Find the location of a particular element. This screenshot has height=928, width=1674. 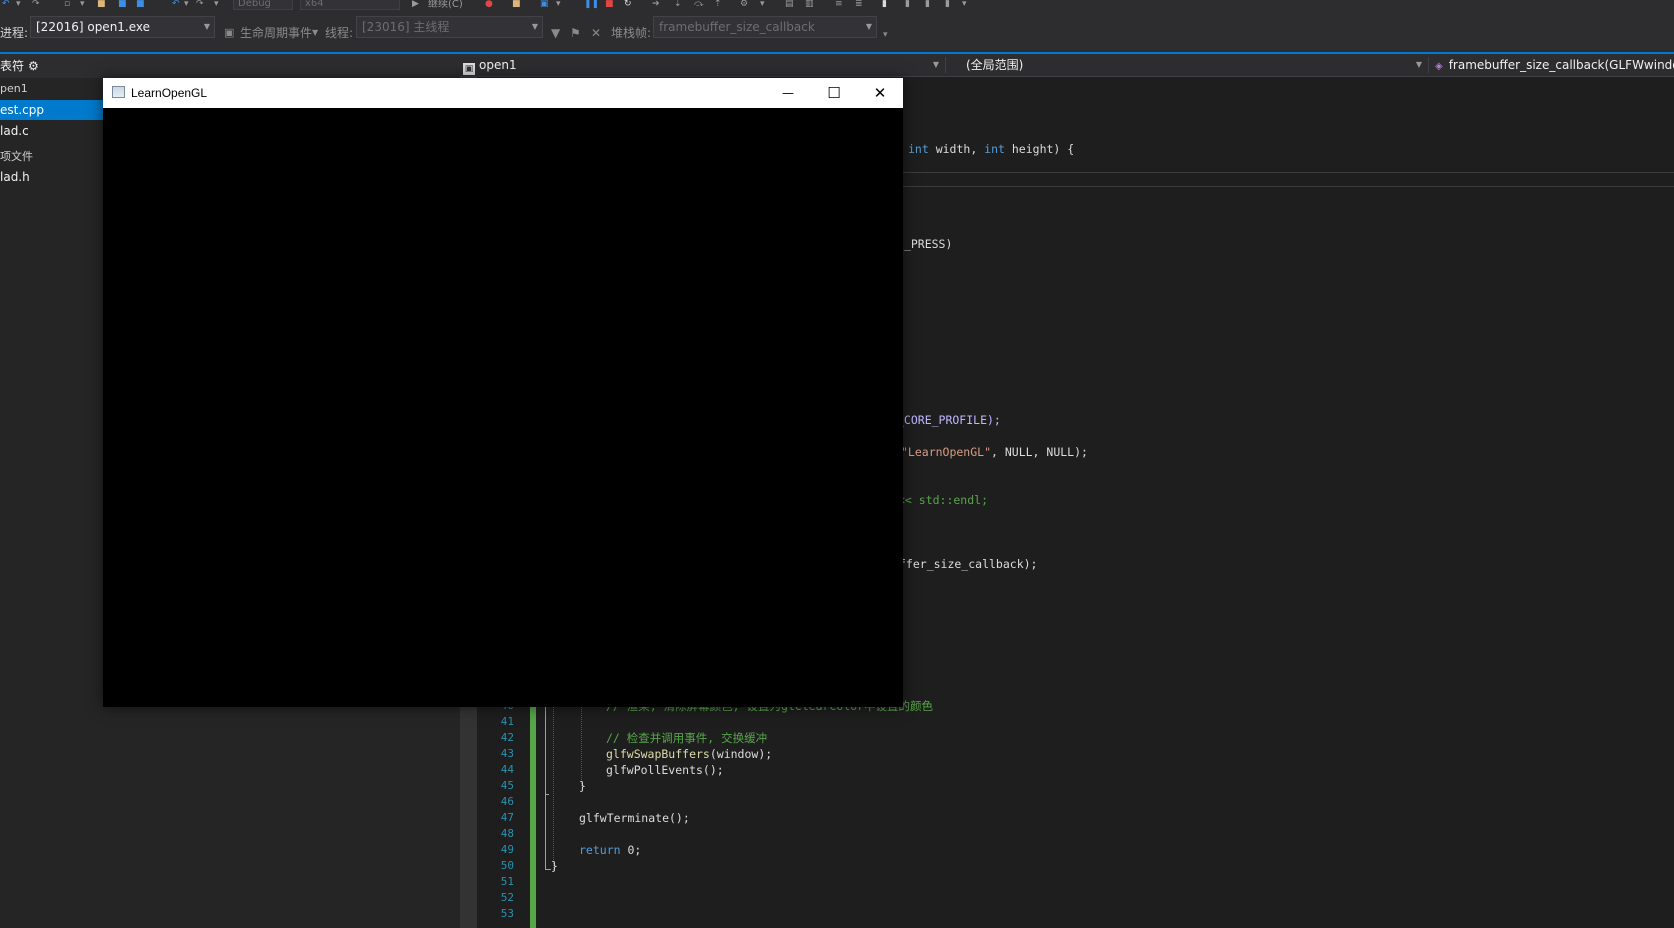

restart-icon: ↻ is located at coordinates (628, 4).